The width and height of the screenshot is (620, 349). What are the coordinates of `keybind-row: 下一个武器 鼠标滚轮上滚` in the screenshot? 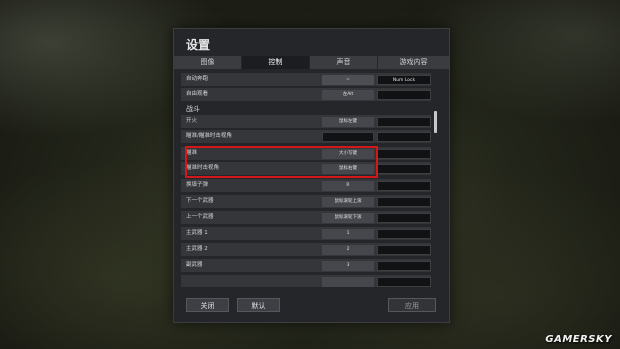 It's located at (306, 201).